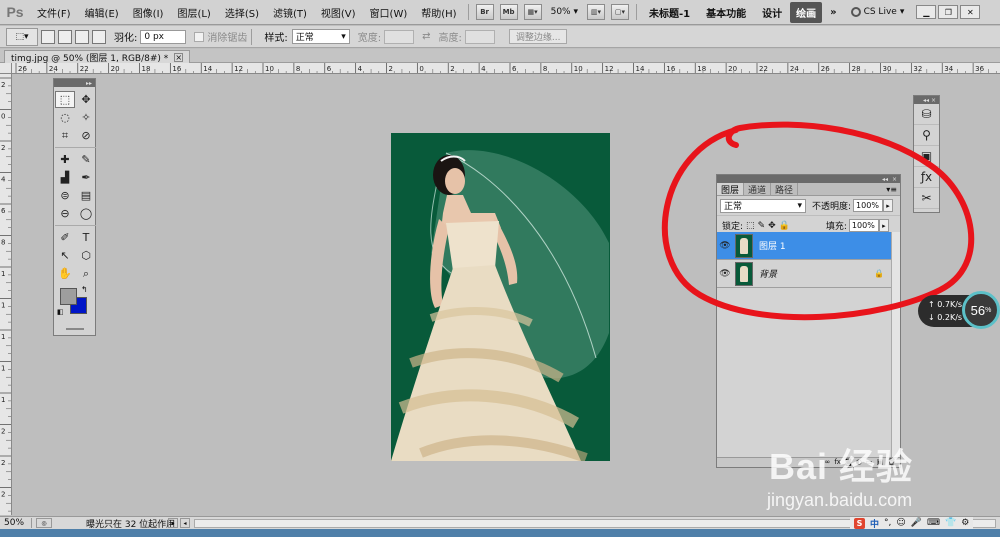 Image resolution: width=1000 pixels, height=537 pixels. I want to click on status-zoom: 50%, so click(16, 523).